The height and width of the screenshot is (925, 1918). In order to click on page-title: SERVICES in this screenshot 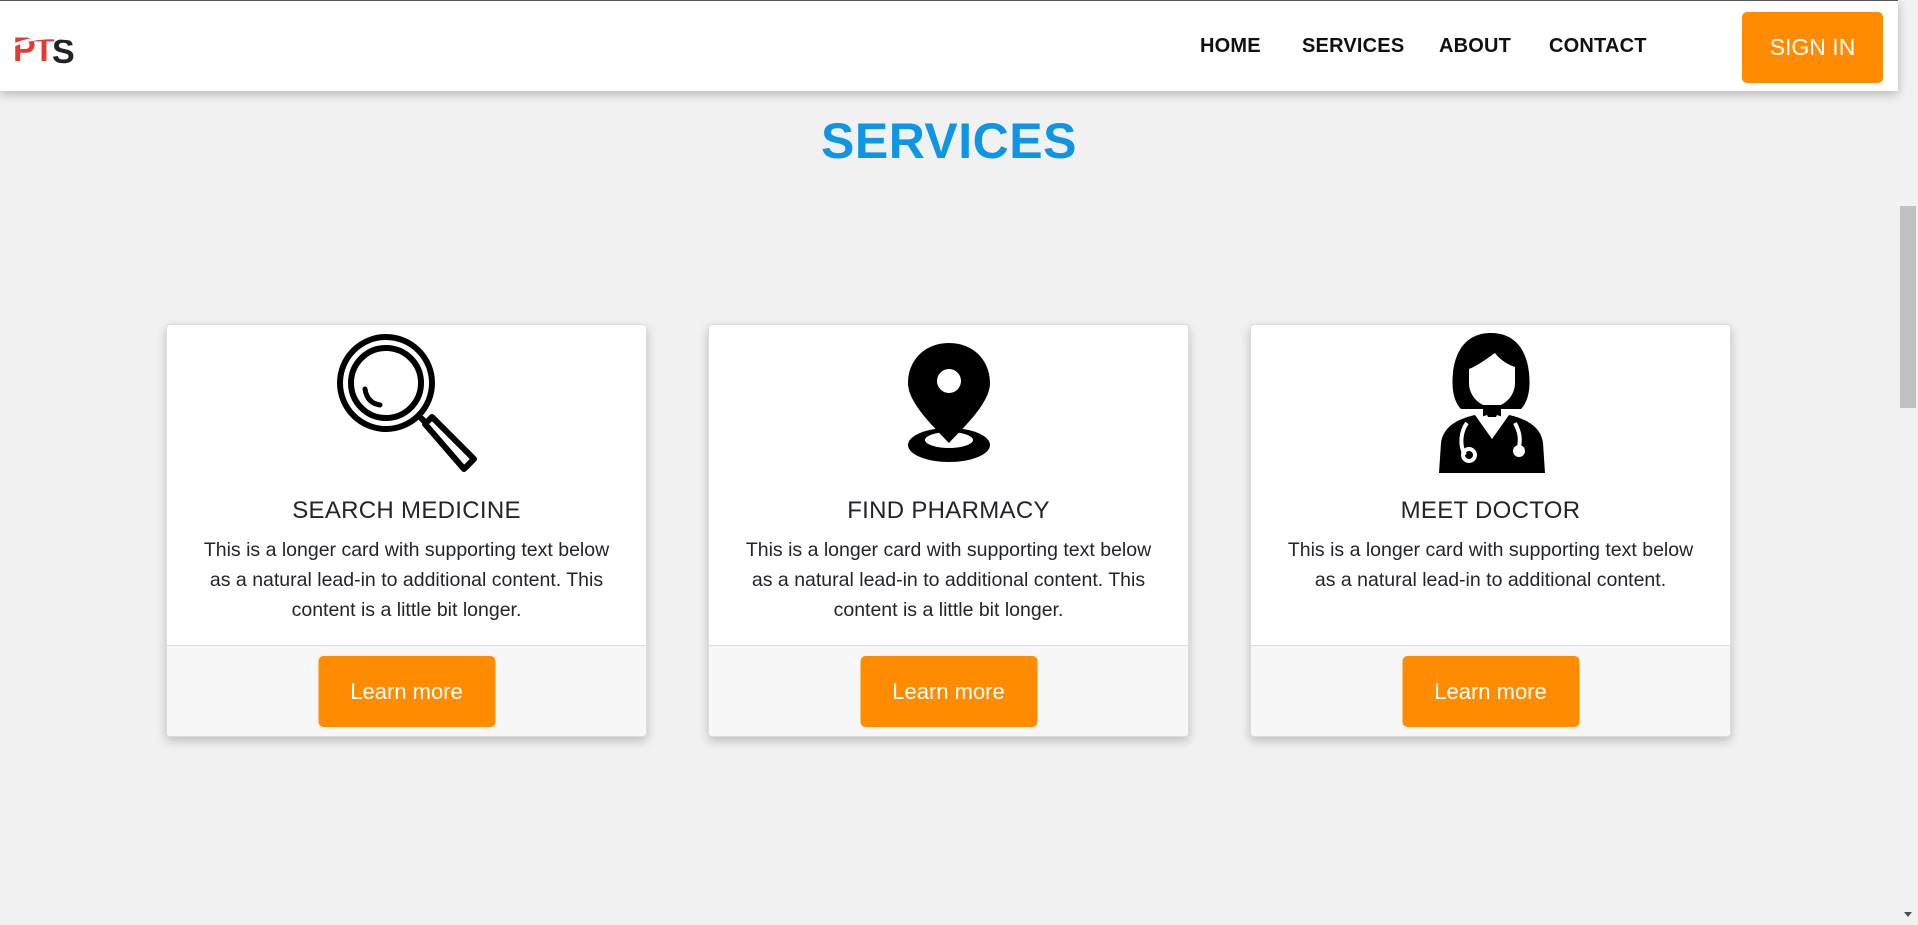, I will do `click(949, 141)`.